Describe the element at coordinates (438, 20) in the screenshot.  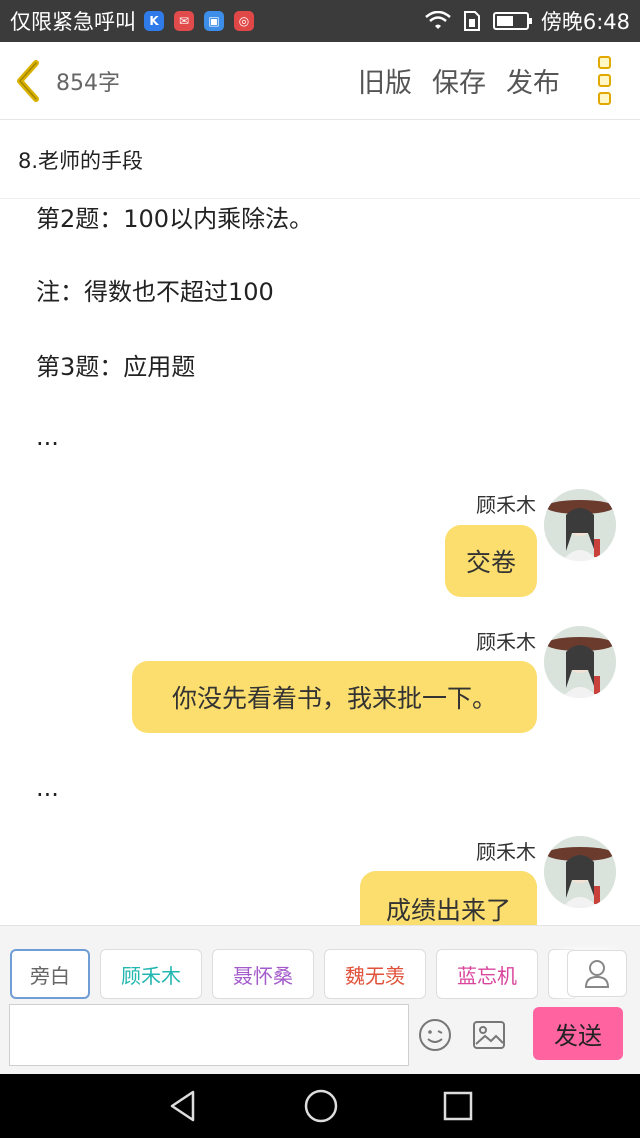
I see `wifi-icon` at that location.